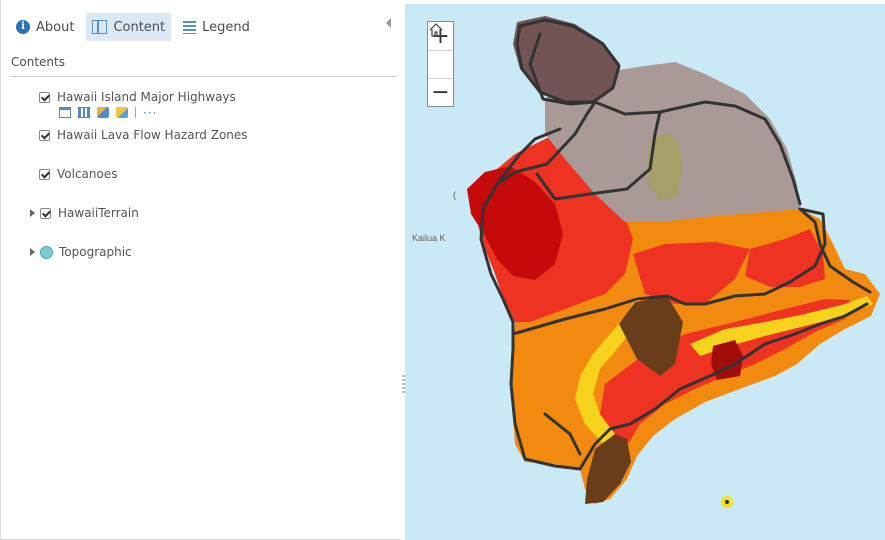  I want to click on tab-about-label: About, so click(55, 27).